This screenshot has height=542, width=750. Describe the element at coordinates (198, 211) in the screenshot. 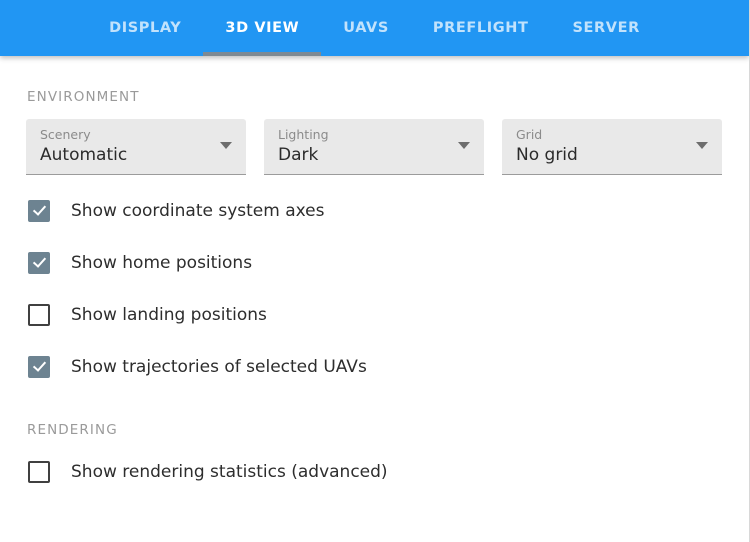

I see `checkbox-label: Show coordinate system axes` at that location.